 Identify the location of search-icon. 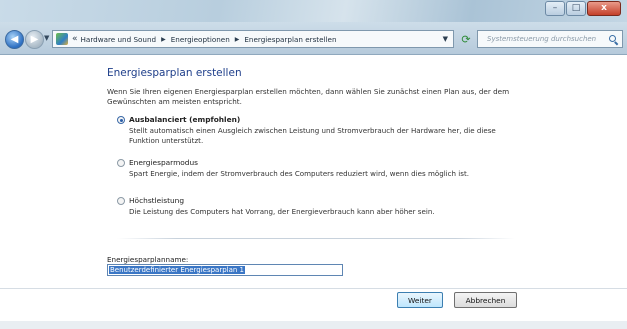
(613, 39).